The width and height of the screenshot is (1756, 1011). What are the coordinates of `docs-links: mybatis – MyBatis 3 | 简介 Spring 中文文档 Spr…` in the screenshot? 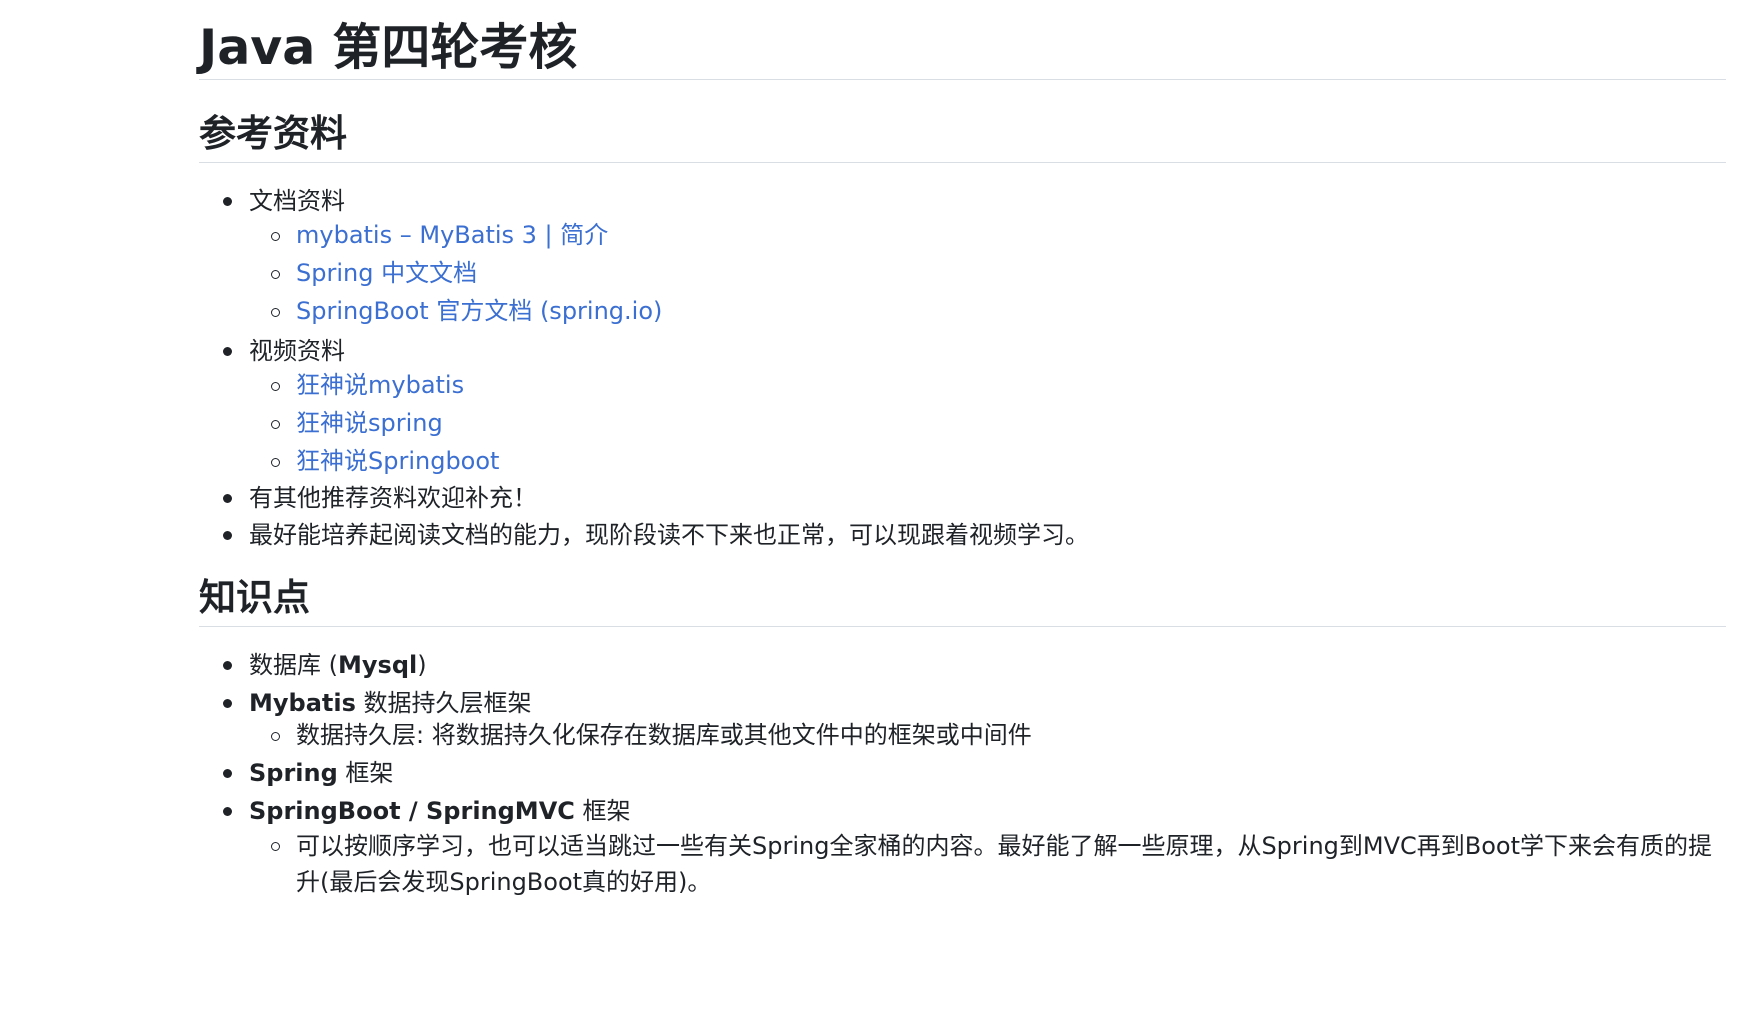 It's located at (669, 273).